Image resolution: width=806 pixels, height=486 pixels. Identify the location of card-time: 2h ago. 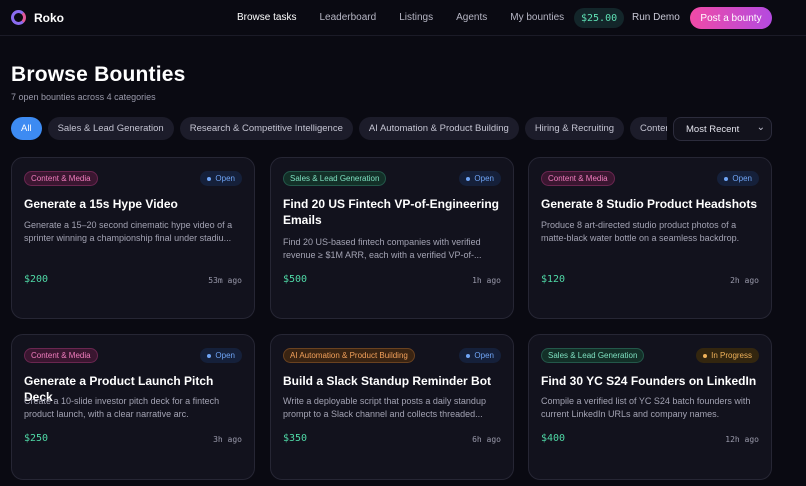
(744, 280).